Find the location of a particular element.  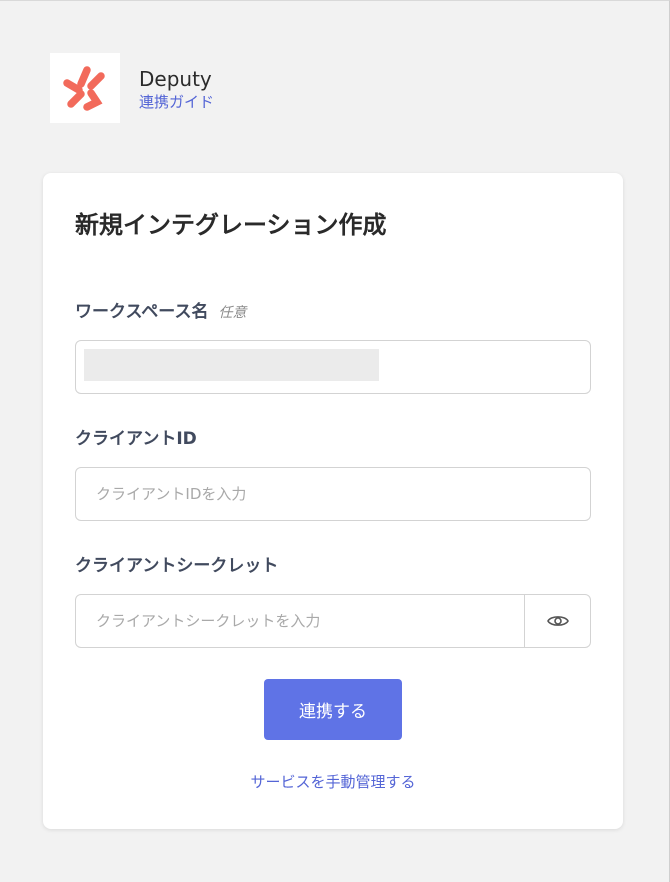

client-id-label: クライアントID is located at coordinates (136, 439).